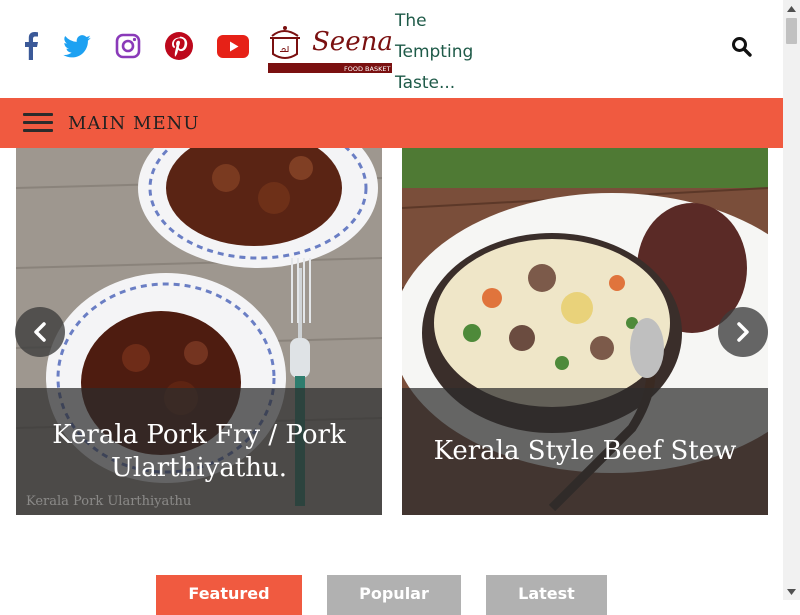 The height and width of the screenshot is (615, 800). What do you see at coordinates (791, 31) in the screenshot?
I see `scrollbar-thumb` at bounding box center [791, 31].